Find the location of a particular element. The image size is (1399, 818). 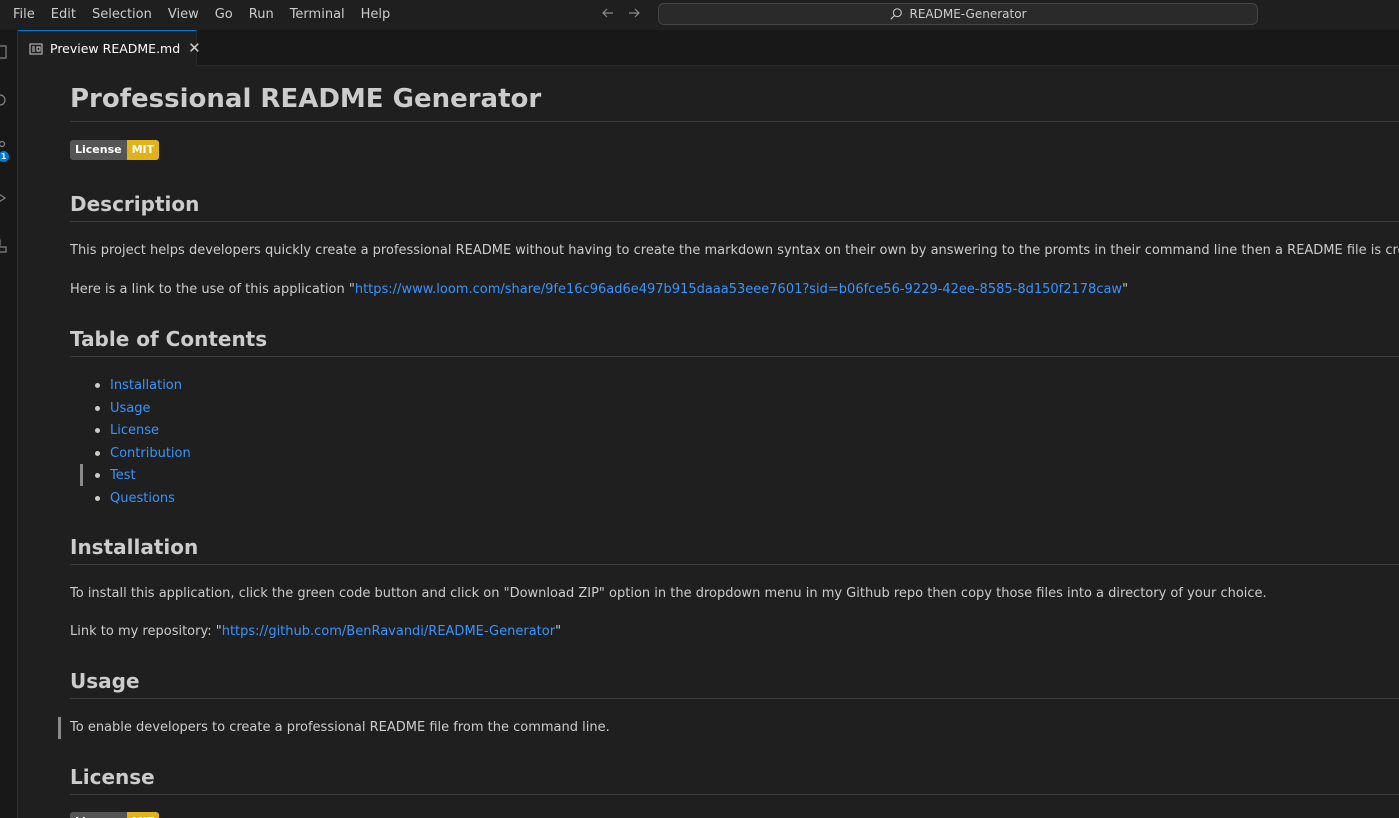

toc-link-usage: Usage is located at coordinates (130, 408).